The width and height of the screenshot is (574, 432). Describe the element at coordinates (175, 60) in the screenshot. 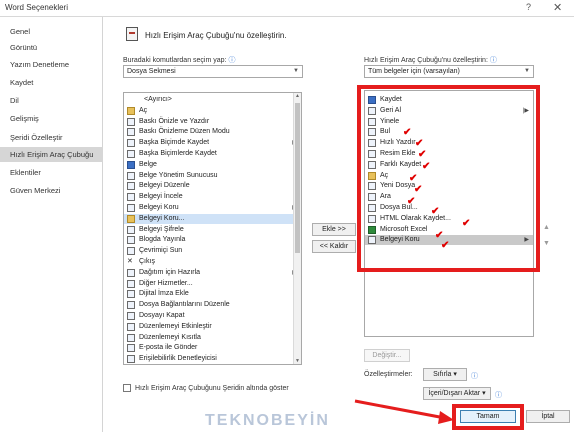

I see `choose-commands-label-text: Buradaki komutlardan seçim yap:` at that location.